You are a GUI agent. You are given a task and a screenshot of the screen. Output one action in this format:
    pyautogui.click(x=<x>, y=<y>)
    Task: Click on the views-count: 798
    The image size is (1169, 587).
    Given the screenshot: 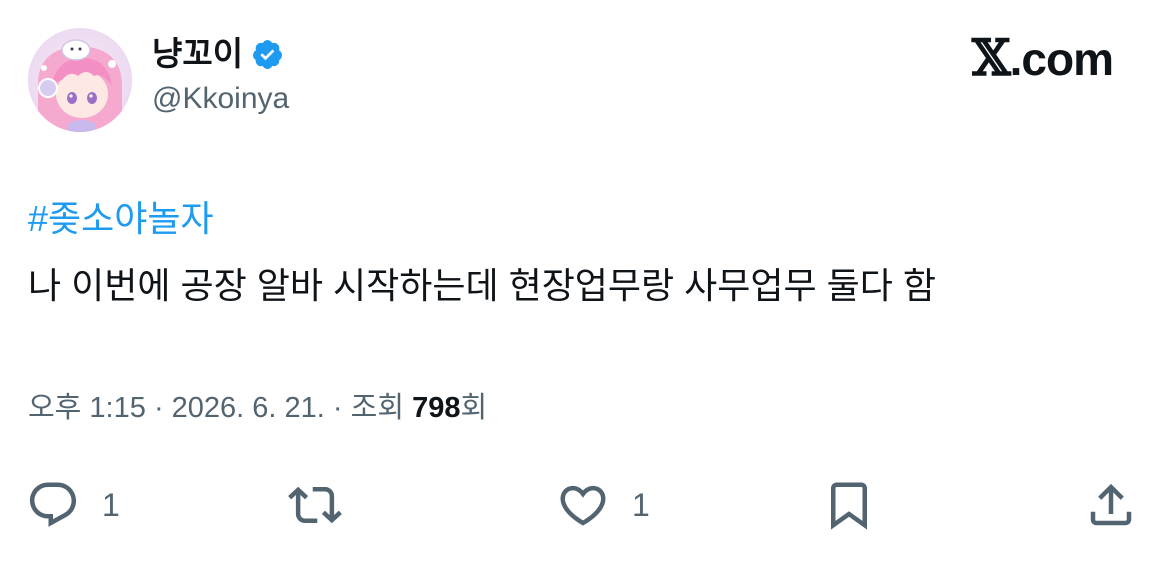 What is the action you would take?
    pyautogui.click(x=436, y=408)
    